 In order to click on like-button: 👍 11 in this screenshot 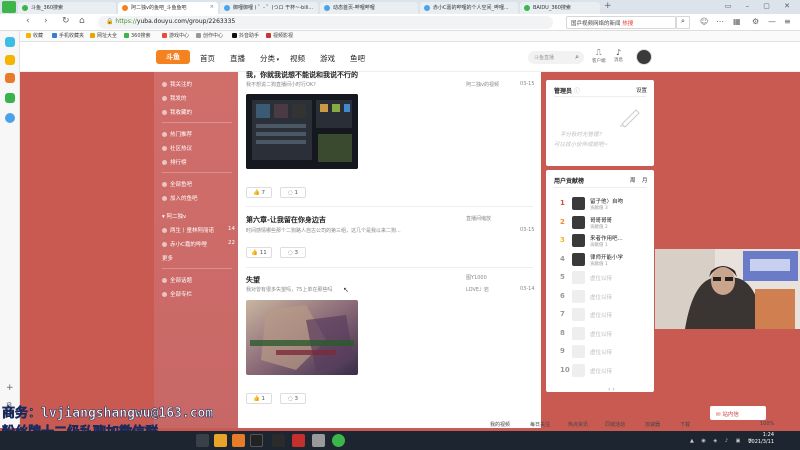, I will do `click(259, 252)`.